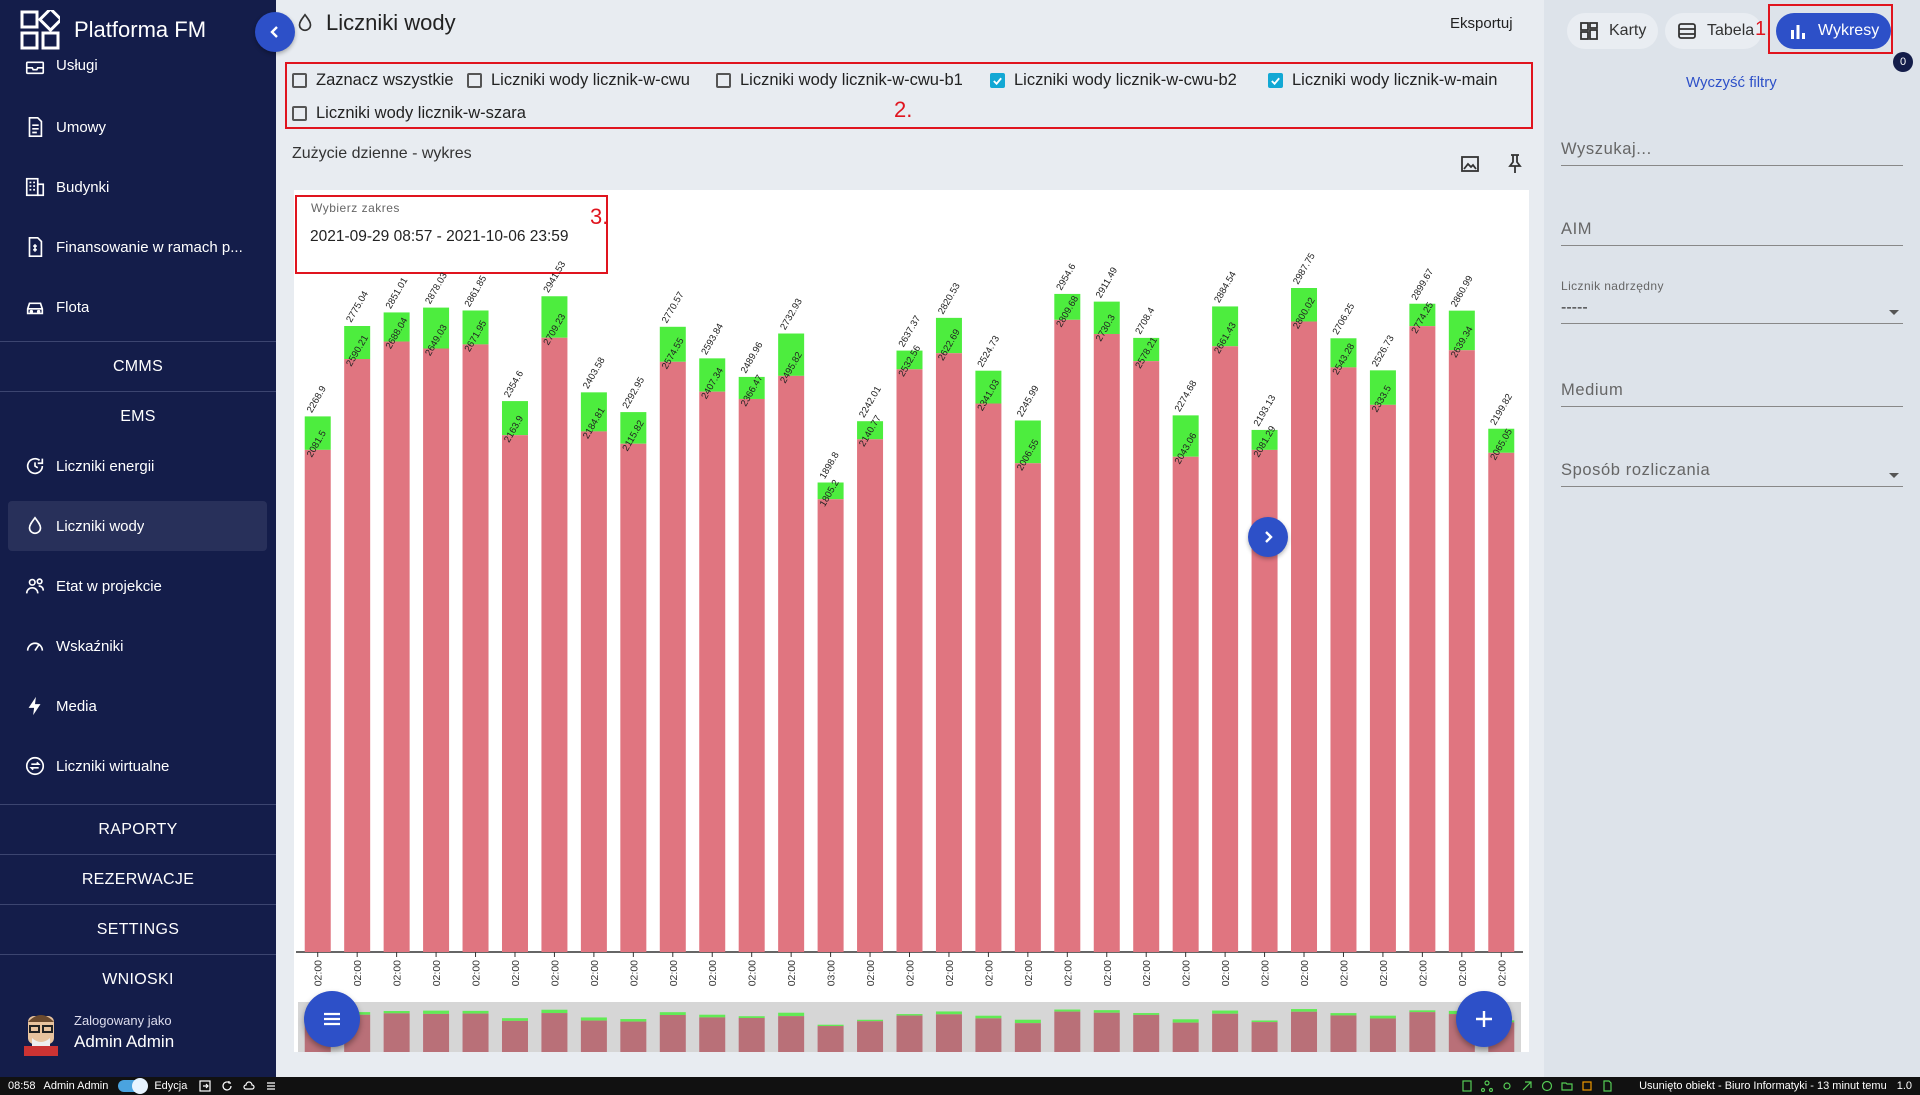 The height and width of the screenshot is (1095, 1920). What do you see at coordinates (1470, 164) in the screenshot?
I see `image-export-icon` at bounding box center [1470, 164].